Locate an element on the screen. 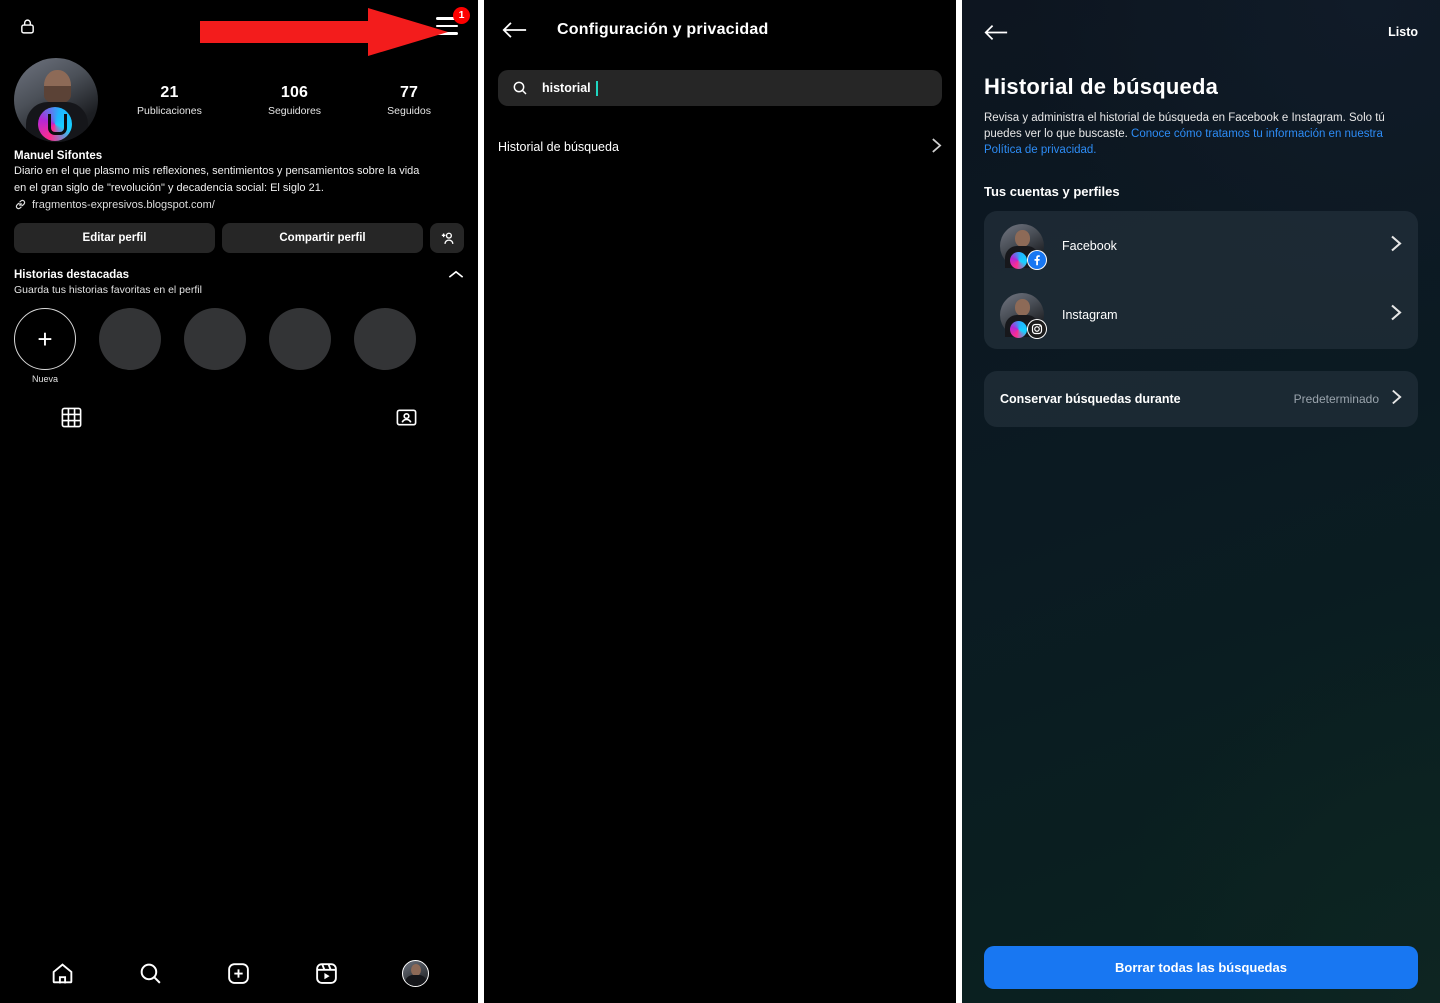  search-result-item: Historial de búsqueda is located at coordinates (720, 147).